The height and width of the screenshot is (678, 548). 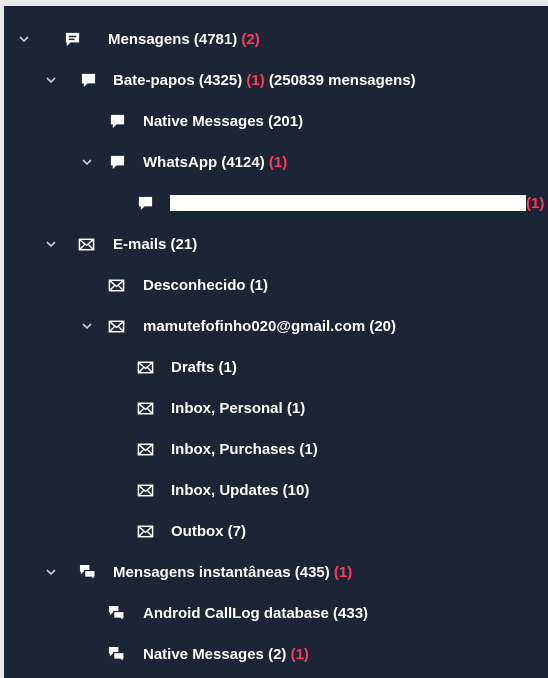 I want to click on tree-row-label: WhatsApp (4124) (1), so click(x=215, y=162).